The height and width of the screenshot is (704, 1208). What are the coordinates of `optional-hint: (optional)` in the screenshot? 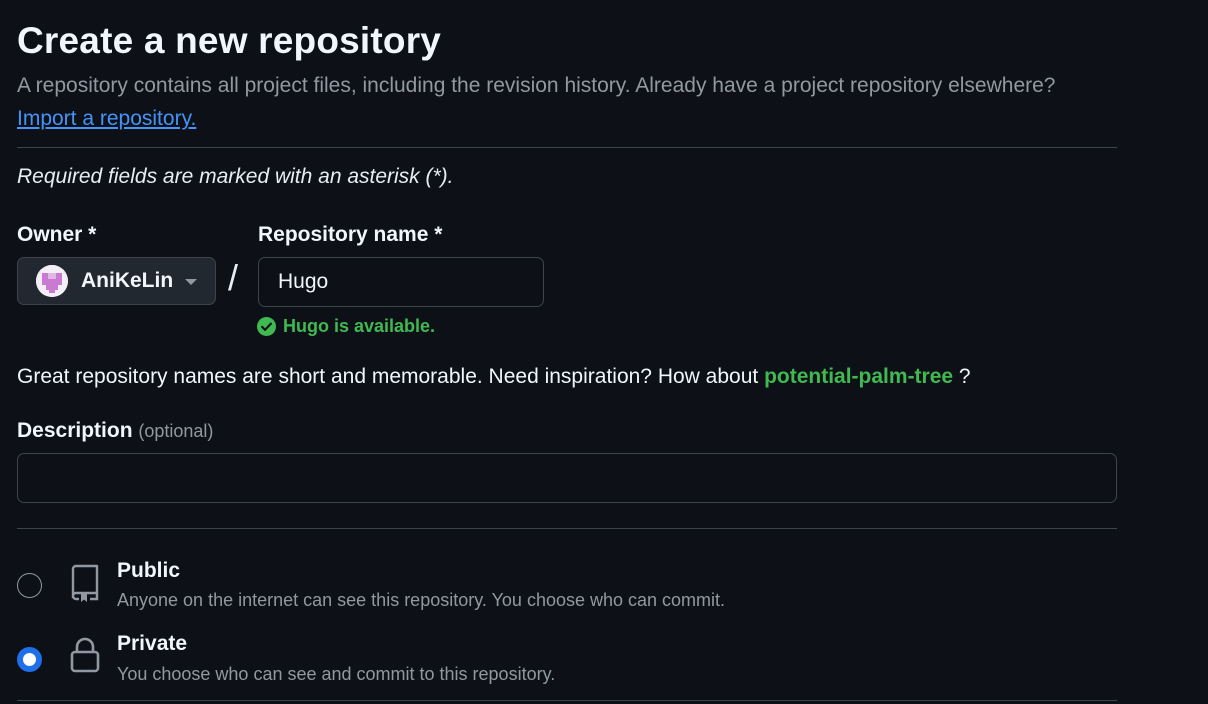 It's located at (176, 431).